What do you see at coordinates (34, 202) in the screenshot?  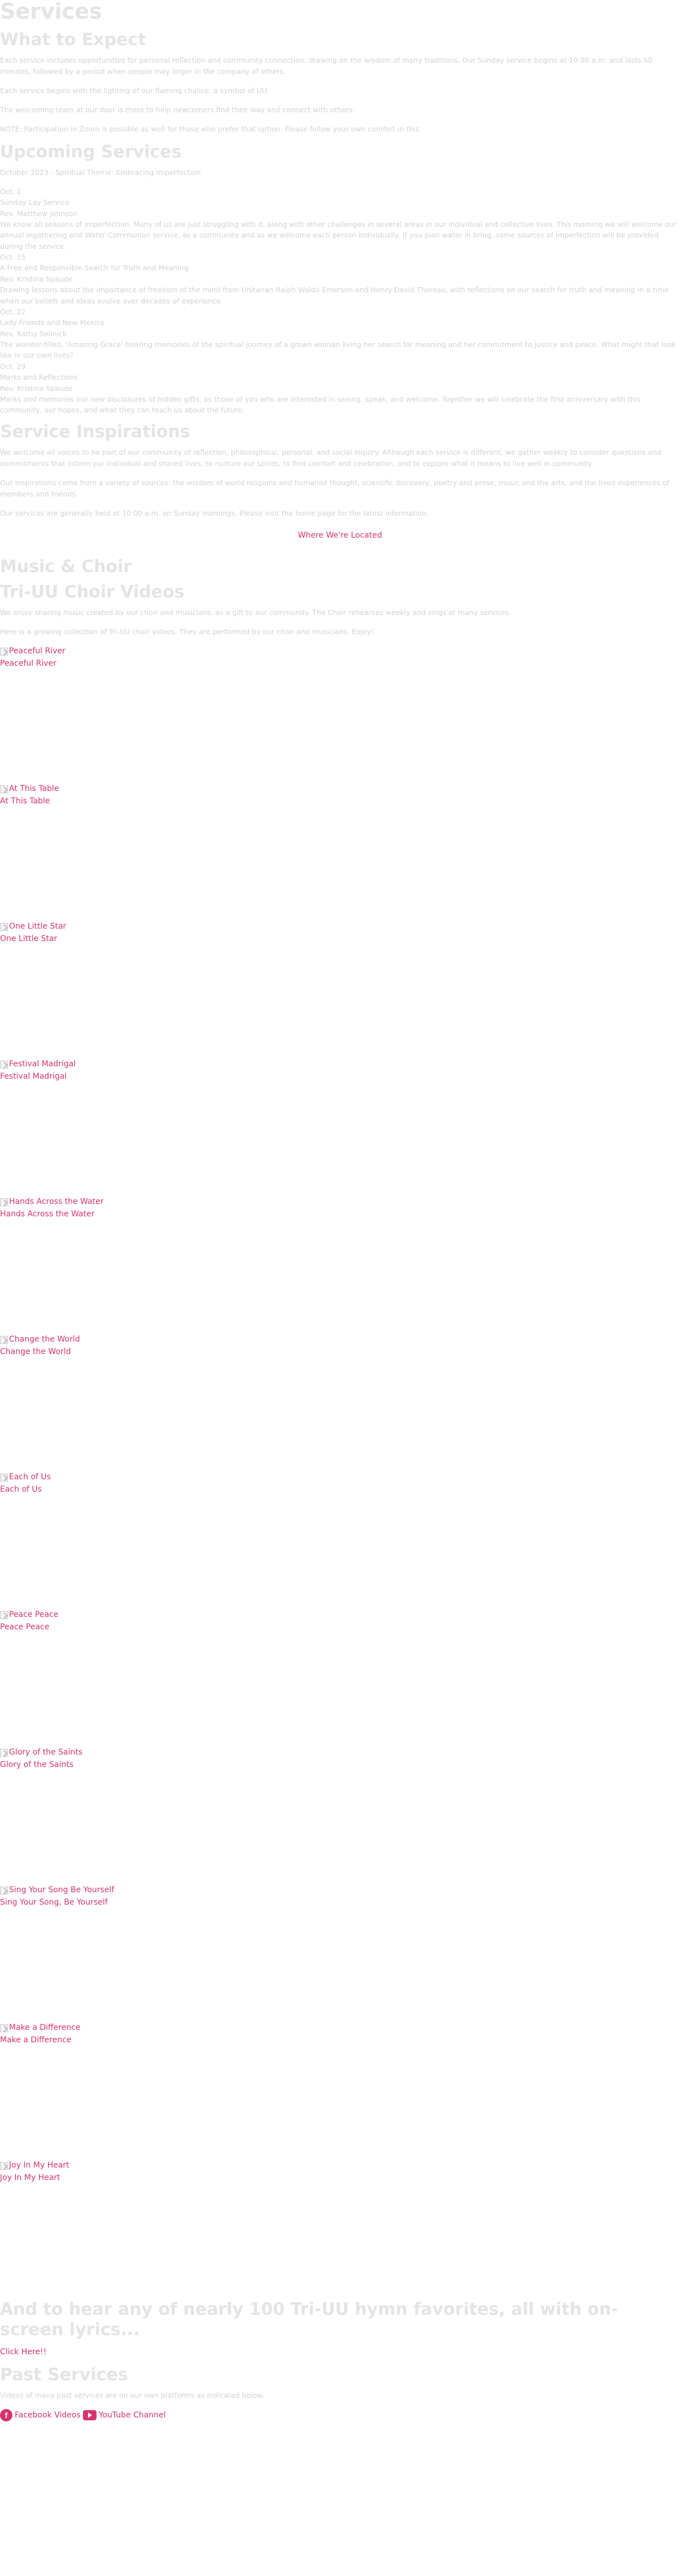 I see `event-line: Sunday Lay Service` at bounding box center [34, 202].